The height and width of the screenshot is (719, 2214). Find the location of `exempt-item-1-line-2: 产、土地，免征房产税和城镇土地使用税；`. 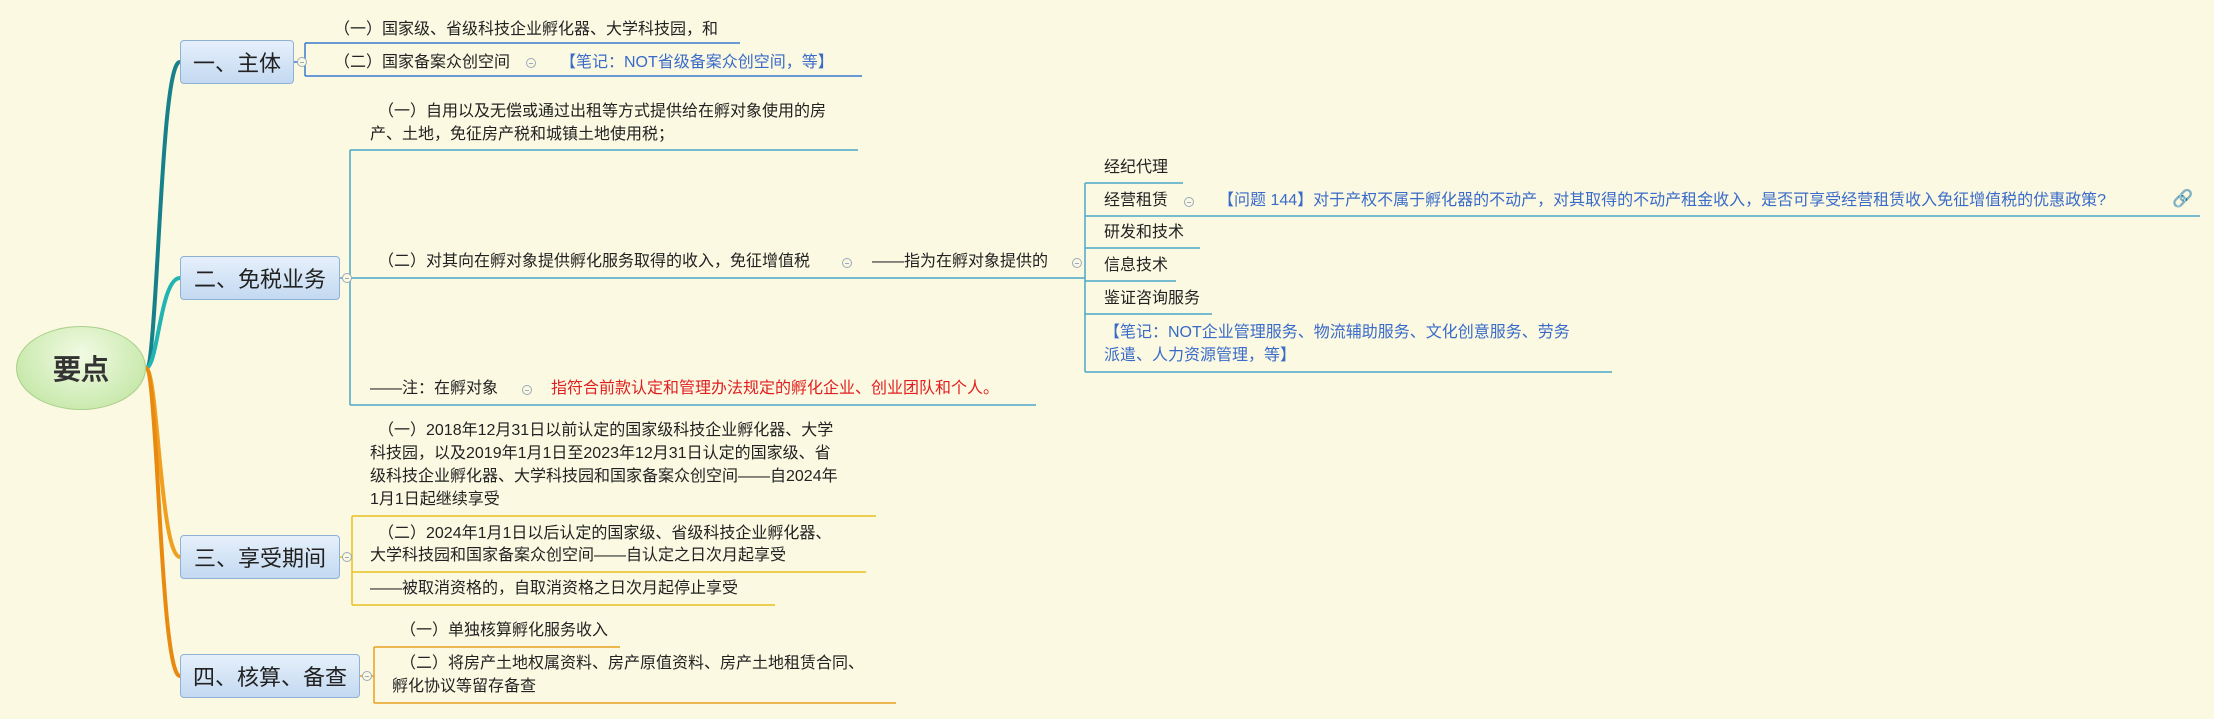

exempt-item-1-line-2: 产、土地，免征房产税和城镇土地使用税； is located at coordinates (522, 134).